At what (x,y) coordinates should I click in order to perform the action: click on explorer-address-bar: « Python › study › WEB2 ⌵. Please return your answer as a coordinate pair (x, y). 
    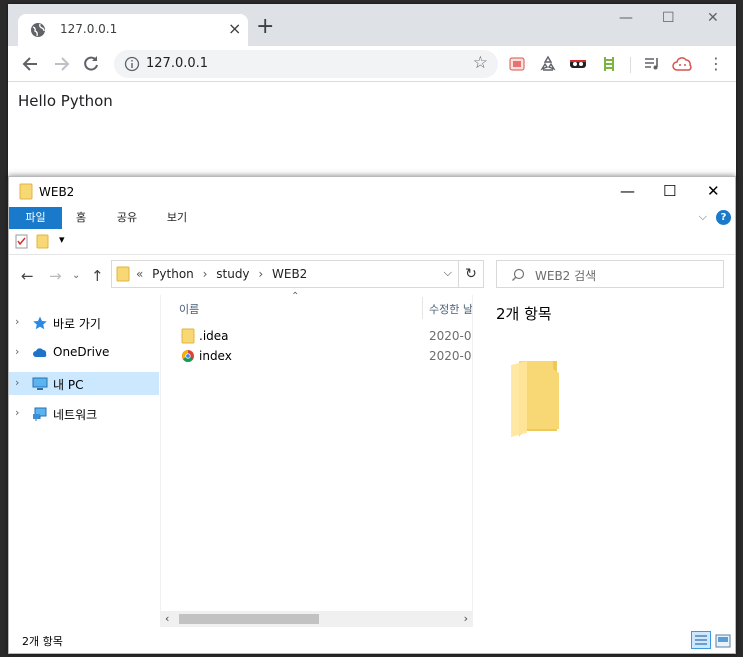
    Looking at the image, I should click on (285, 274).